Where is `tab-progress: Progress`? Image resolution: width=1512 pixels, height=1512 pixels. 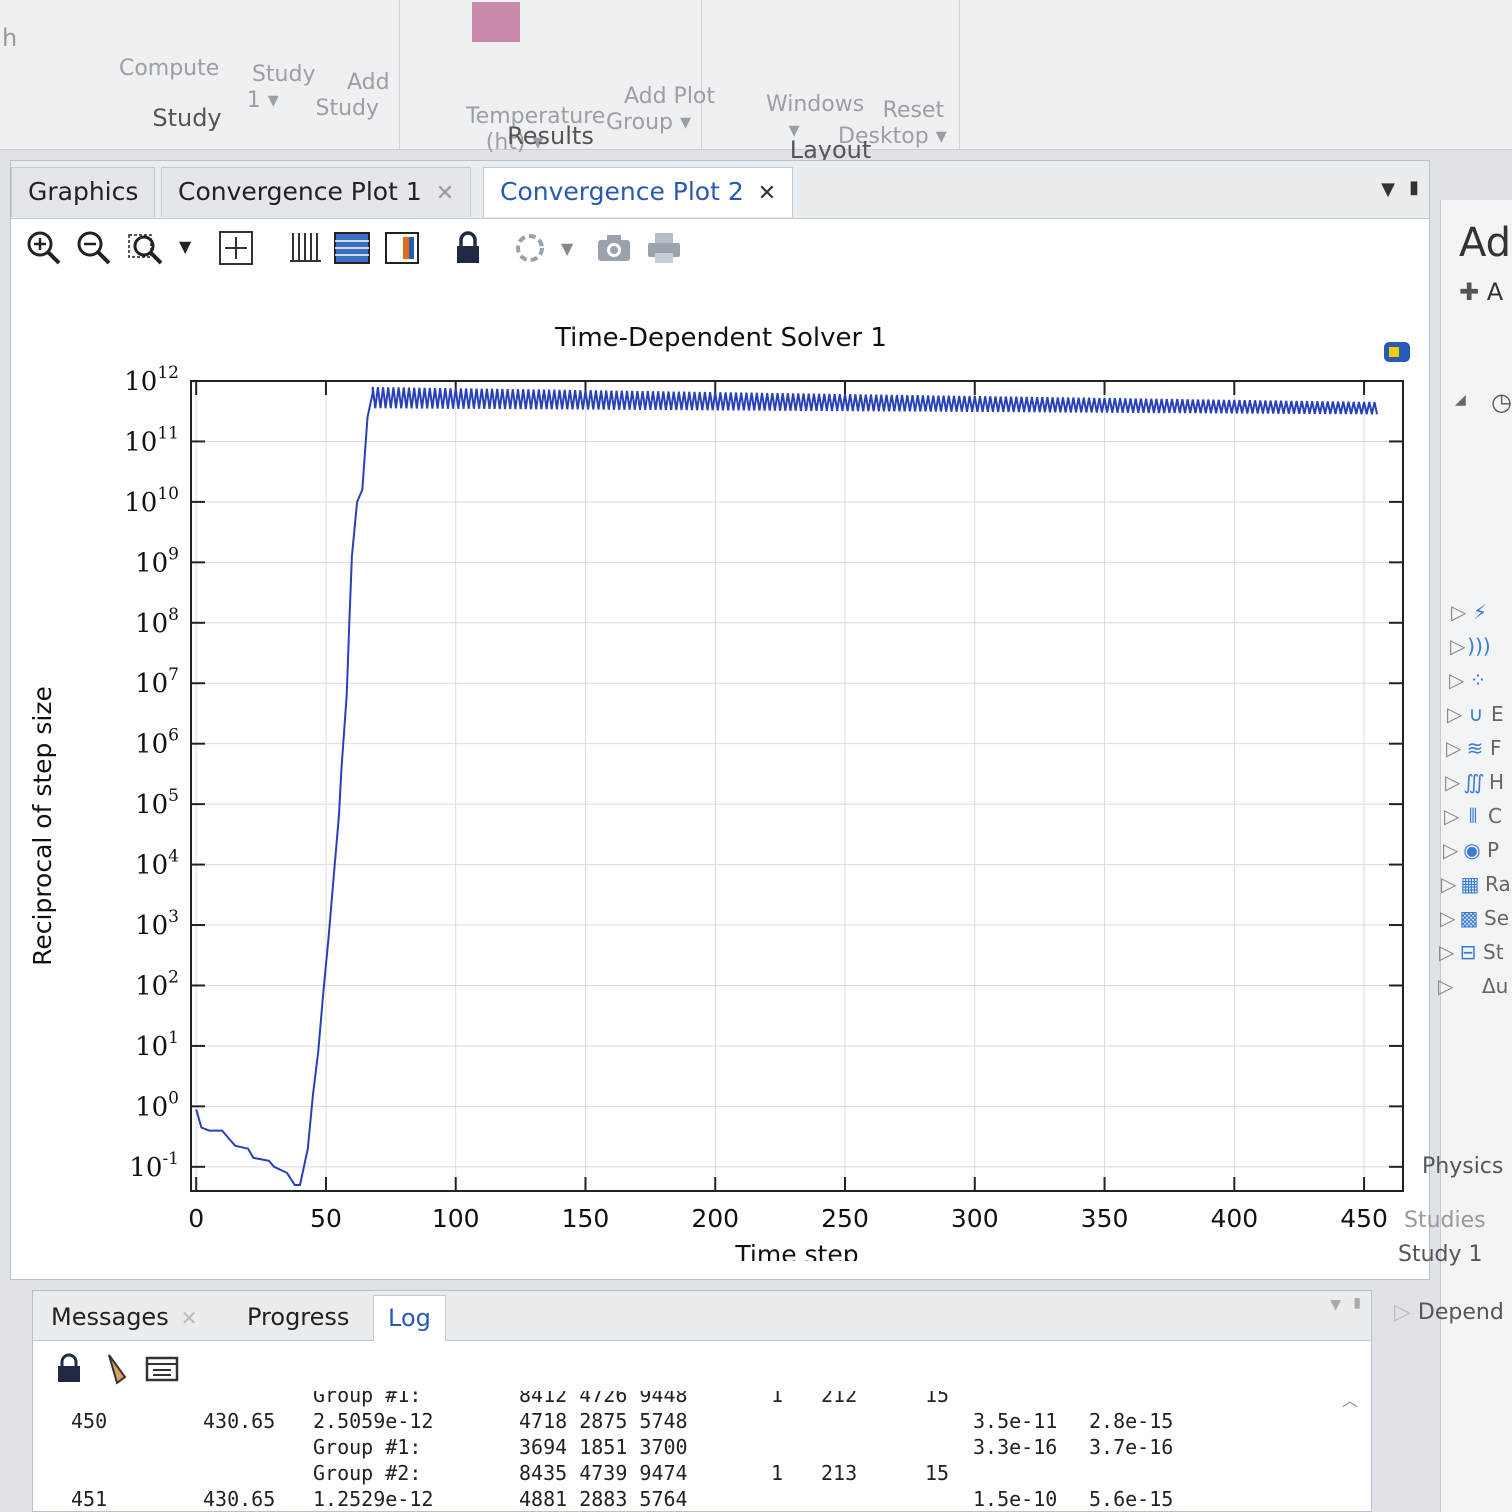
tab-progress: Progress is located at coordinates (298, 1318).